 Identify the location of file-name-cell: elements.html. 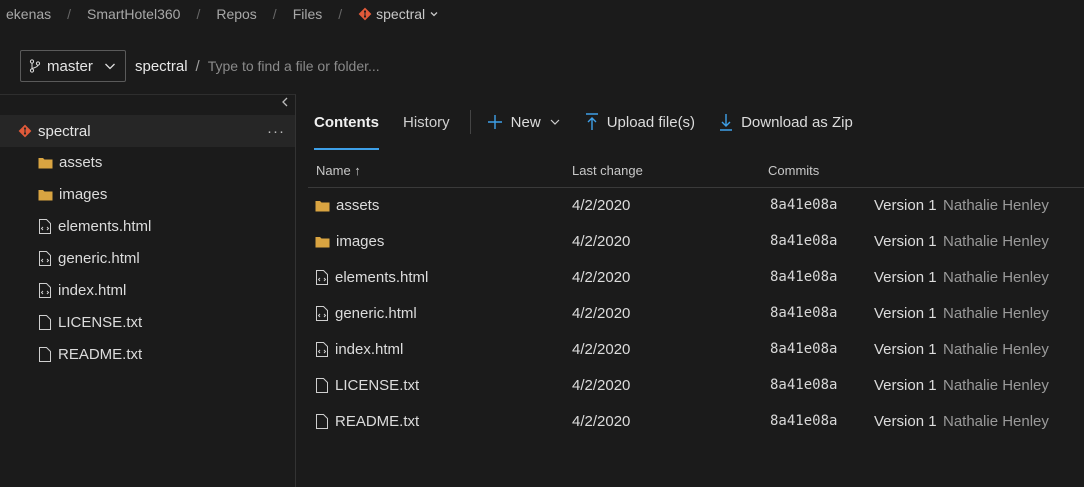
(371, 277).